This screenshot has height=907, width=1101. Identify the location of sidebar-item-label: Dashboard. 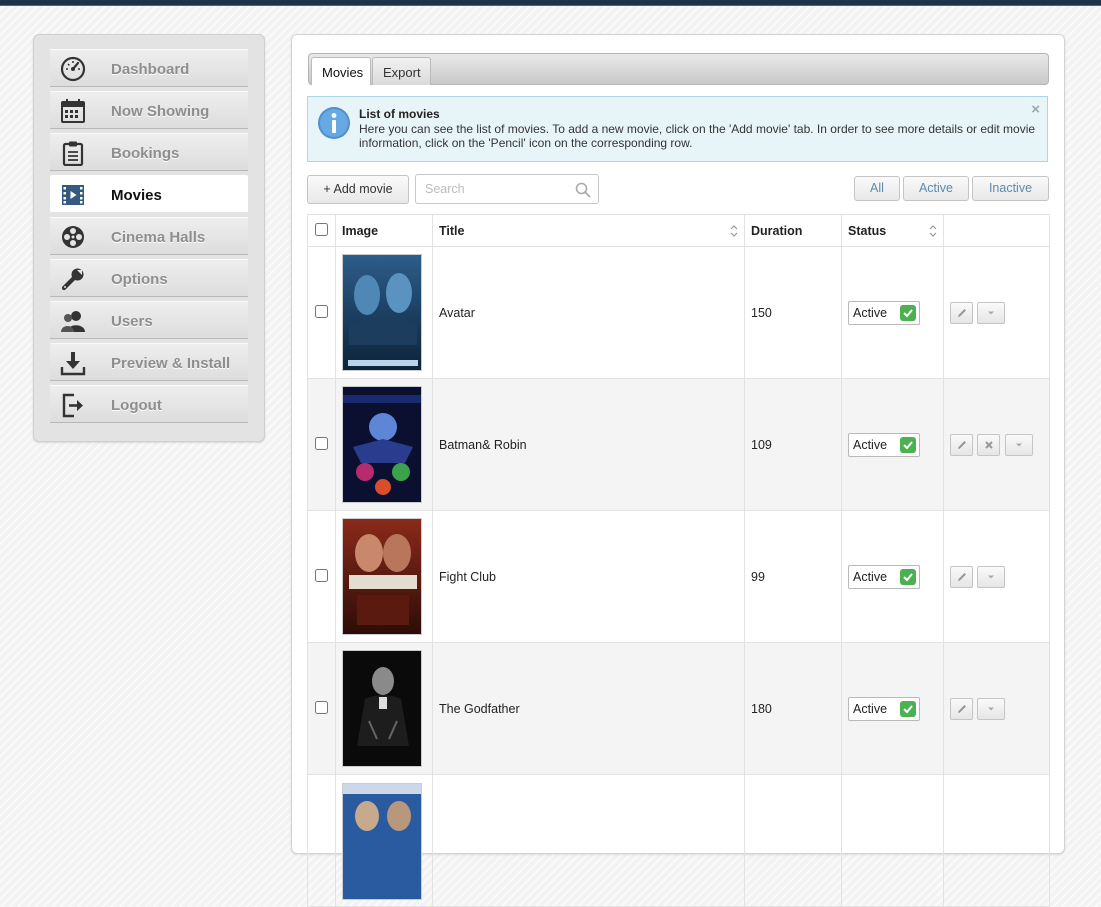
(150, 69).